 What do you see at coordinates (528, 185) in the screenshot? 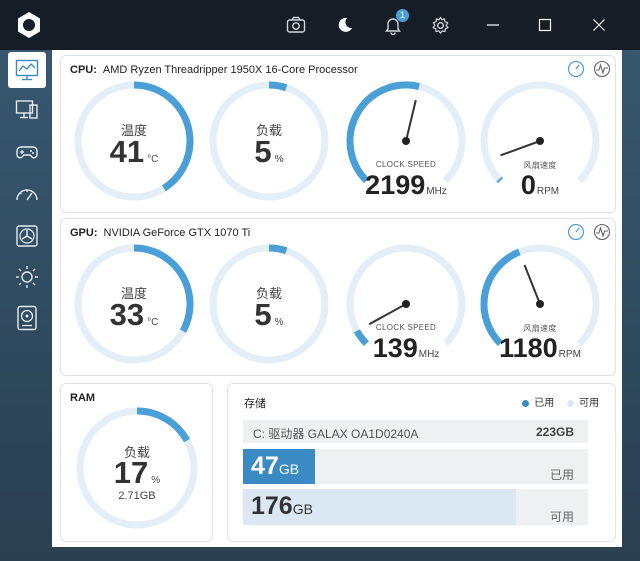
I see `cpu-fan-value: 0` at bounding box center [528, 185].